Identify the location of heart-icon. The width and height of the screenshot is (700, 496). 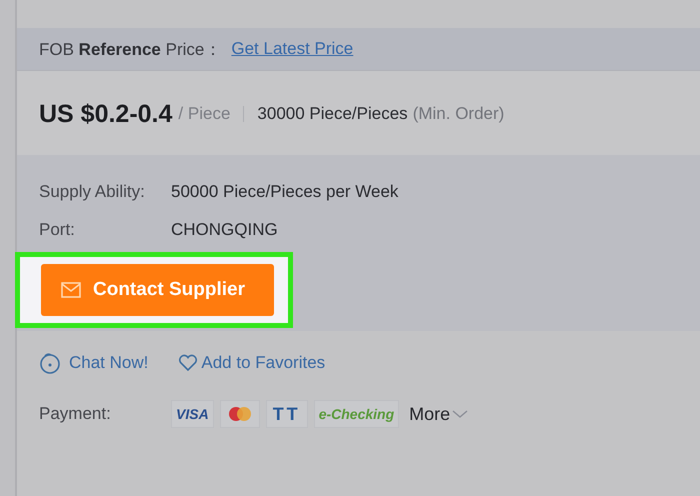
(188, 363).